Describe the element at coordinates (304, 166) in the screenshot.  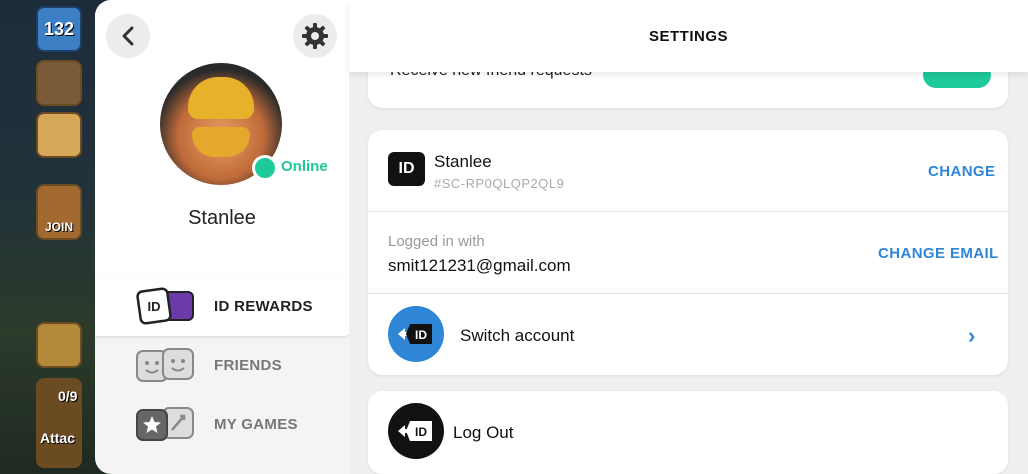
I see `online-status-label: Online` at that location.